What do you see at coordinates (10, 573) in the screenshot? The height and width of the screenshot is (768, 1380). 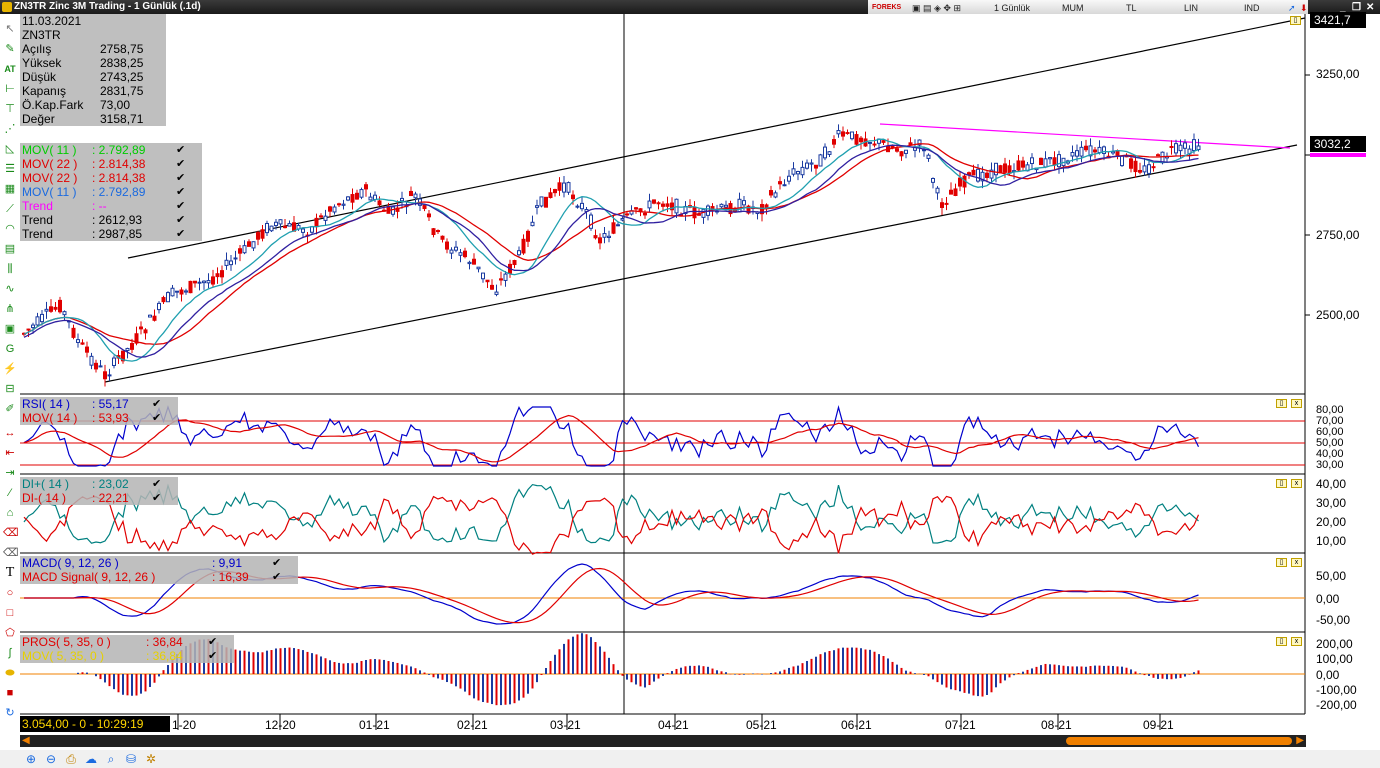 I see `text-tool-icon: T` at bounding box center [10, 573].